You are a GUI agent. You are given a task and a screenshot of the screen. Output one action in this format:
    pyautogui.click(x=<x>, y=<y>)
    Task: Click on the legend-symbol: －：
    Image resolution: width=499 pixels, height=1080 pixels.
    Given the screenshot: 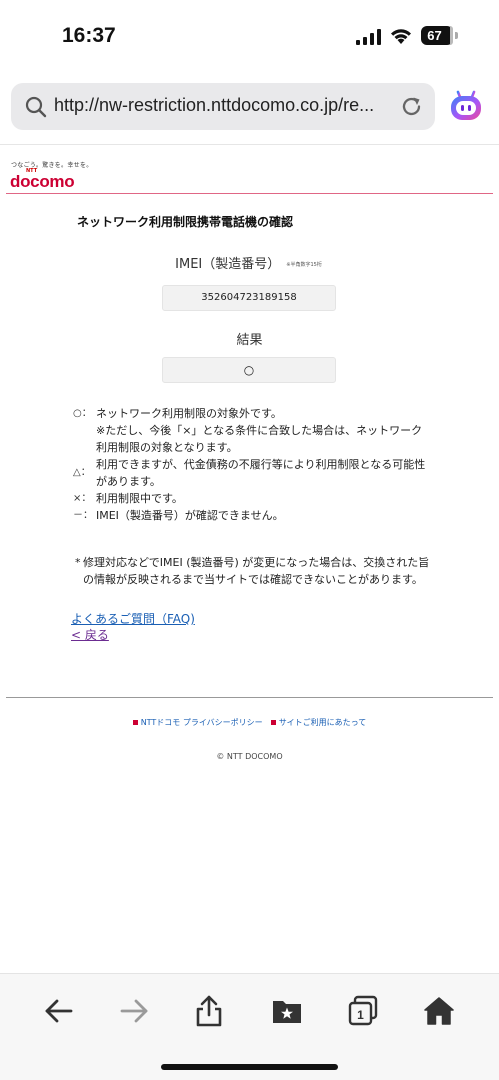 What is the action you would take?
    pyautogui.click(x=83, y=515)
    